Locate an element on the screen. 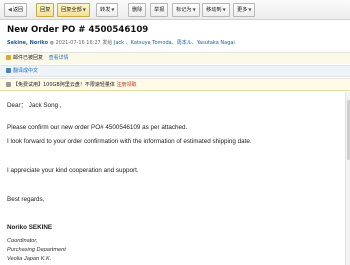 Image resolution: width=350 pixels, height=265 pixels. report-button: 举报 is located at coordinates (159, 10).